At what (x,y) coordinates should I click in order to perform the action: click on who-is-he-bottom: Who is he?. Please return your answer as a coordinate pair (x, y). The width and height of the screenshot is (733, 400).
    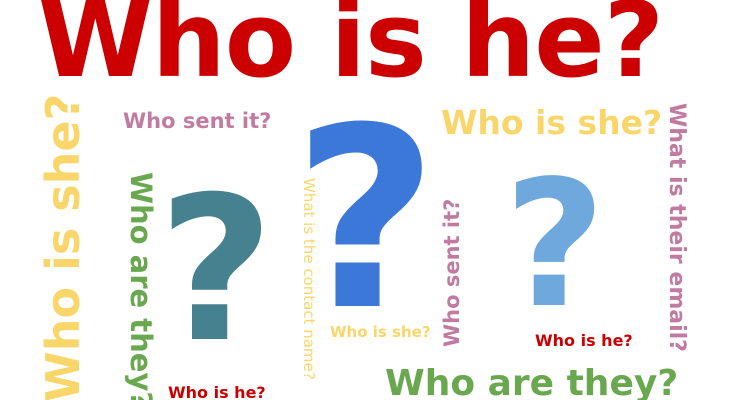
    Looking at the image, I should click on (217, 391).